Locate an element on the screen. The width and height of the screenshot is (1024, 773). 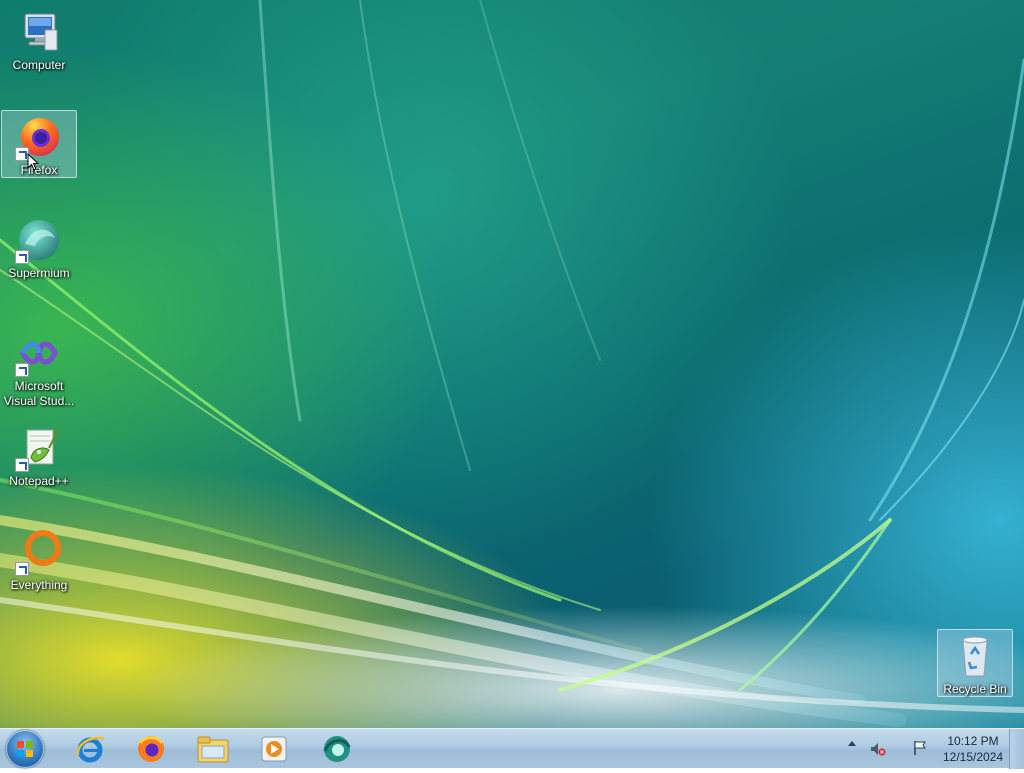
file-explorer-icon is located at coordinates (213, 749).